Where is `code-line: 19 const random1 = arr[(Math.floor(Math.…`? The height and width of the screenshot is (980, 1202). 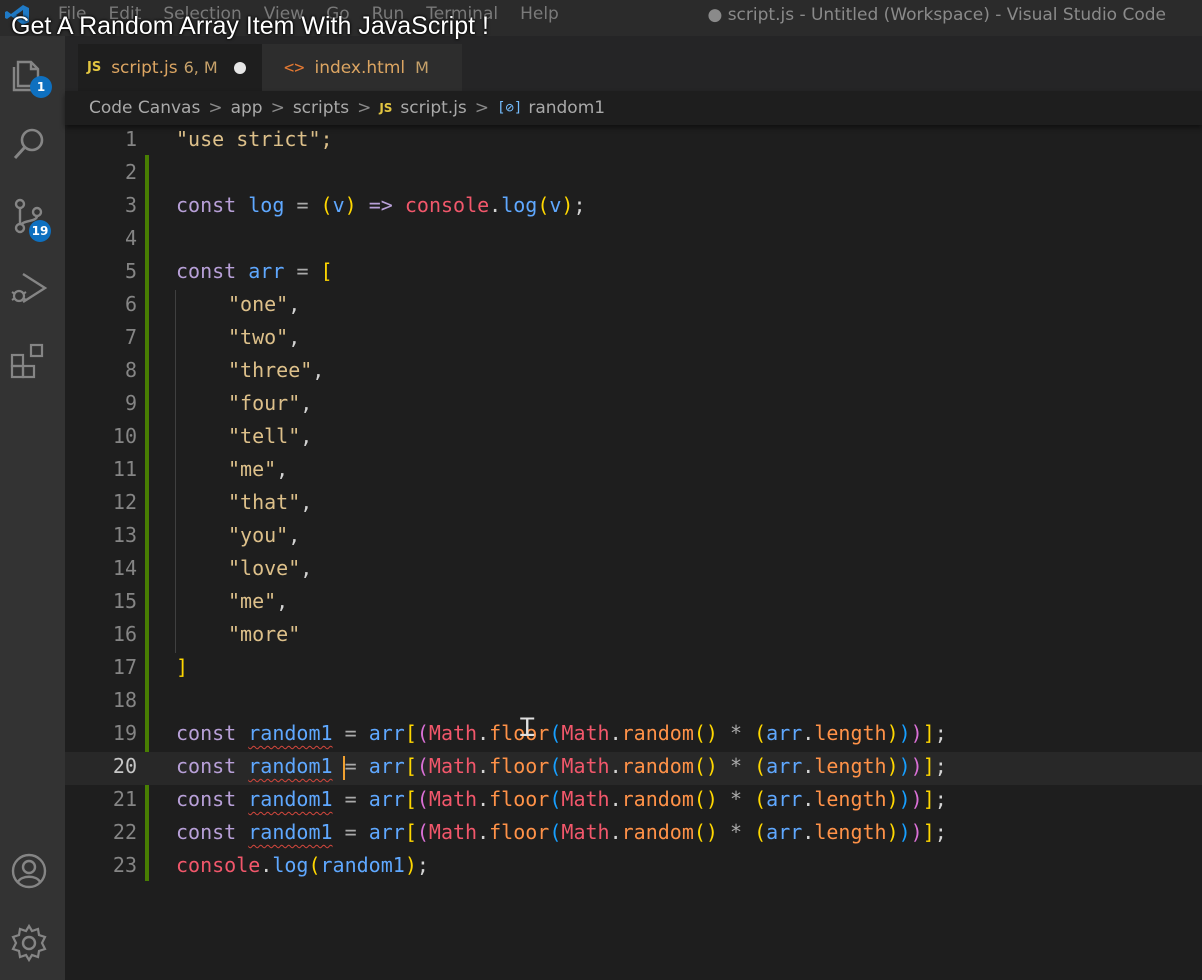
code-line: 19 const random1 = arr[(Math.floor(Math.… is located at coordinates (633, 735).